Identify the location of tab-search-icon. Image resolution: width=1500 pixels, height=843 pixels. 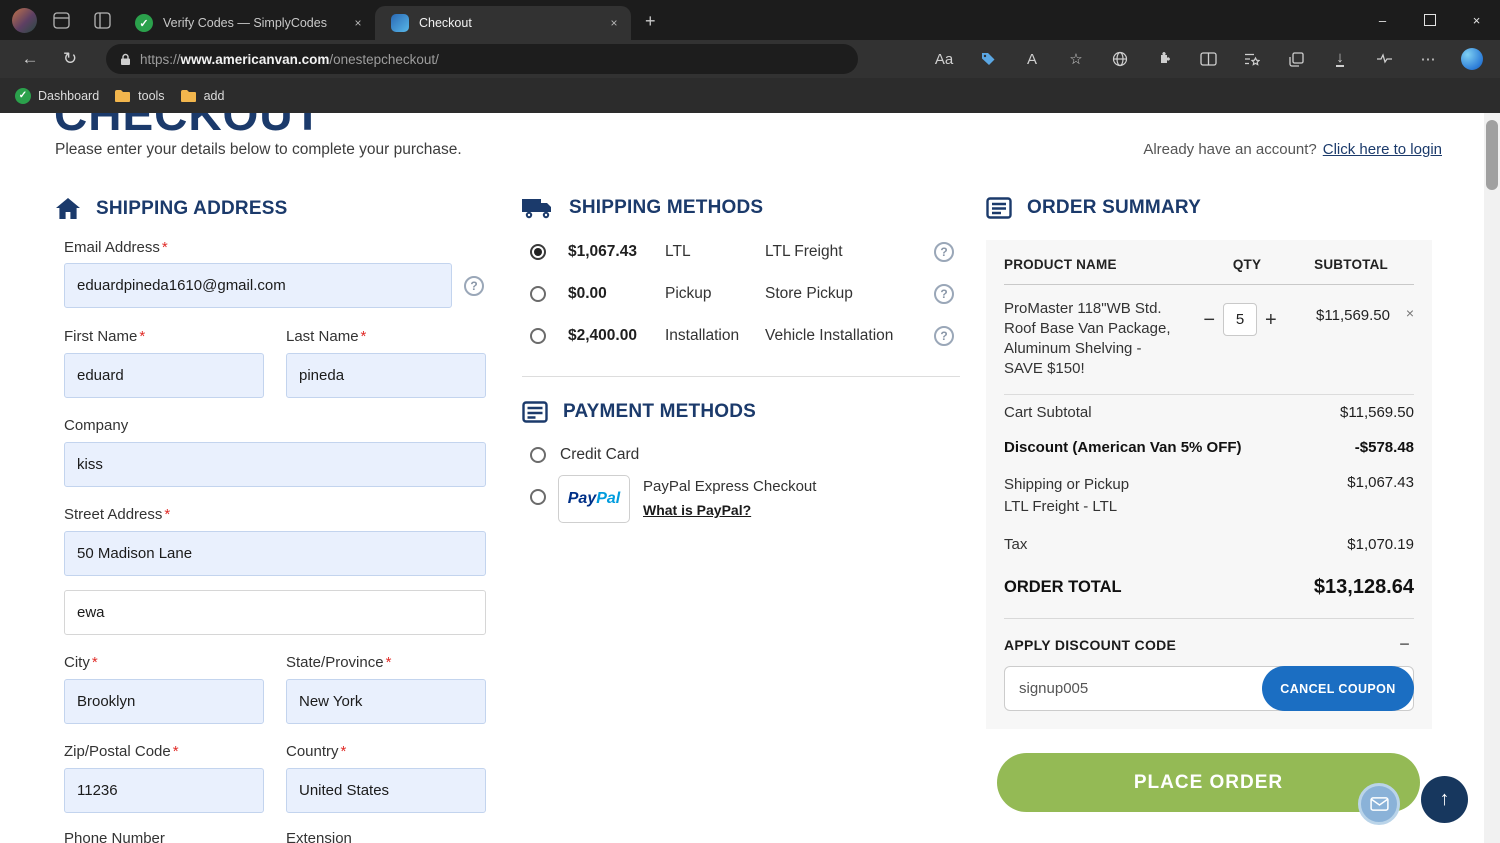
(102, 20).